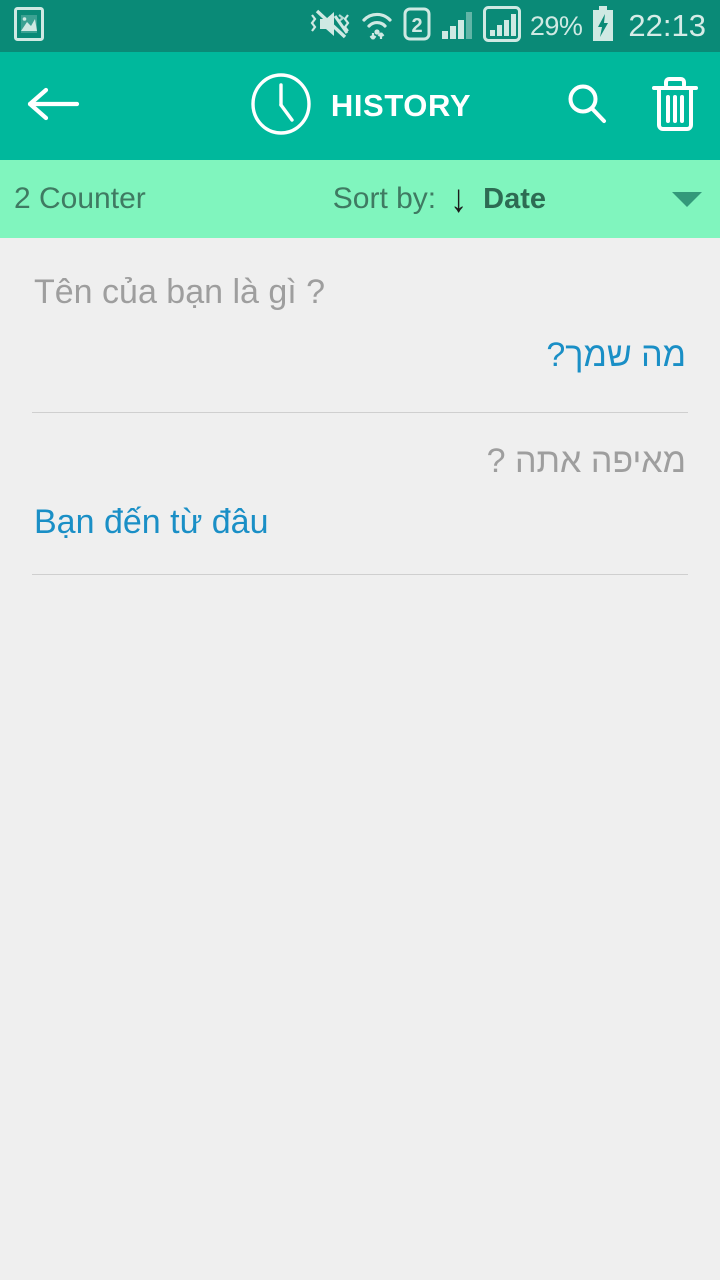 The height and width of the screenshot is (1280, 720). What do you see at coordinates (401, 105) in the screenshot?
I see `page-title: HISTORY` at bounding box center [401, 105].